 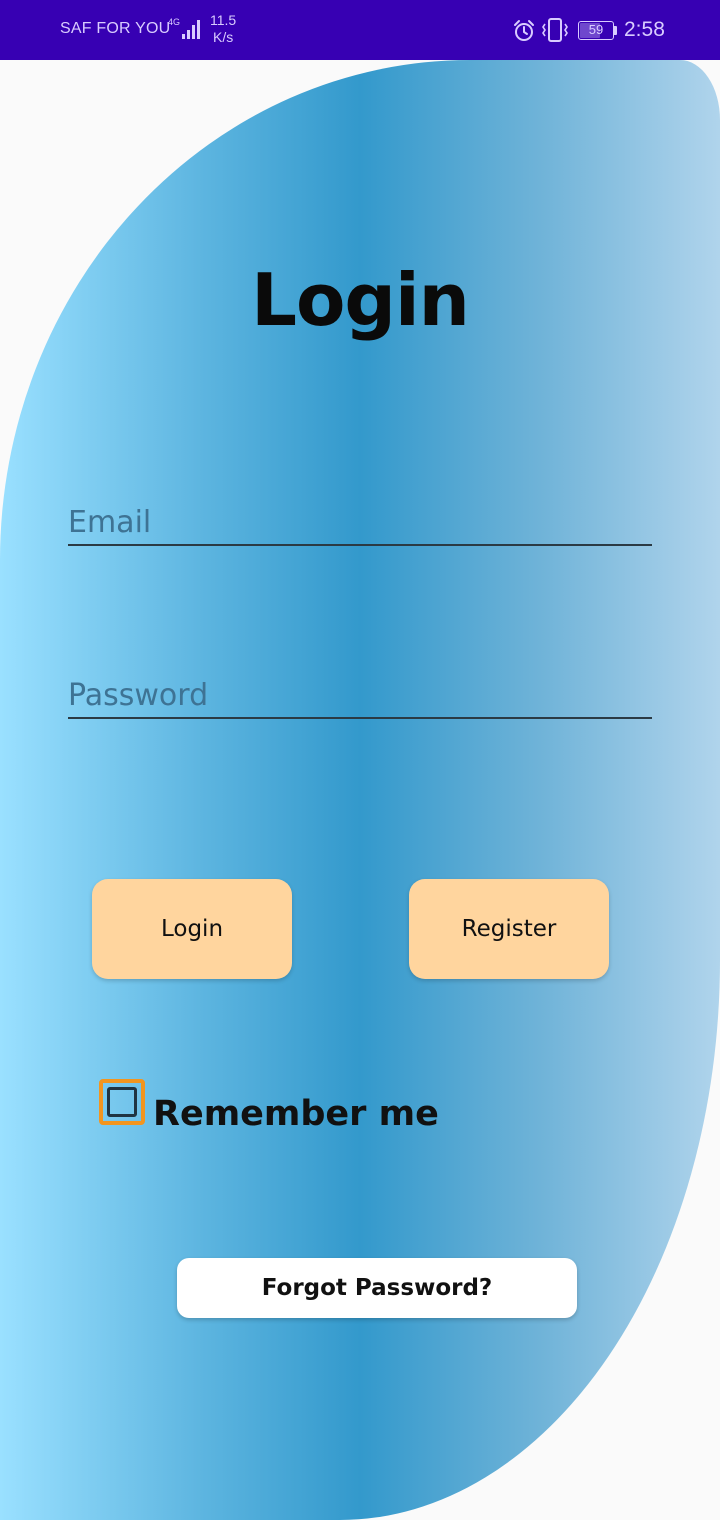 I want to click on checkbox-box, so click(x=122, y=1102).